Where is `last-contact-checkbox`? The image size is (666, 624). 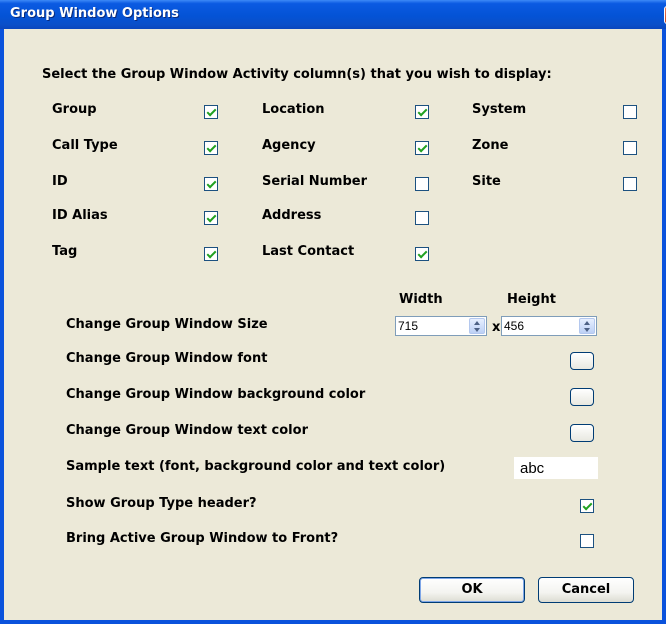 last-contact-checkbox is located at coordinates (422, 254).